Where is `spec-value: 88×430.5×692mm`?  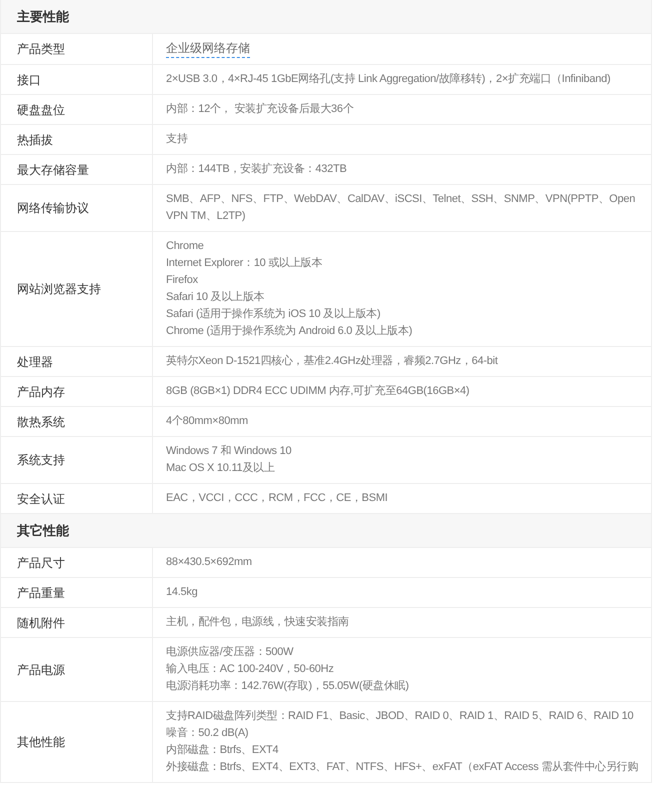
spec-value: 88×430.5×692mm is located at coordinates (209, 562).